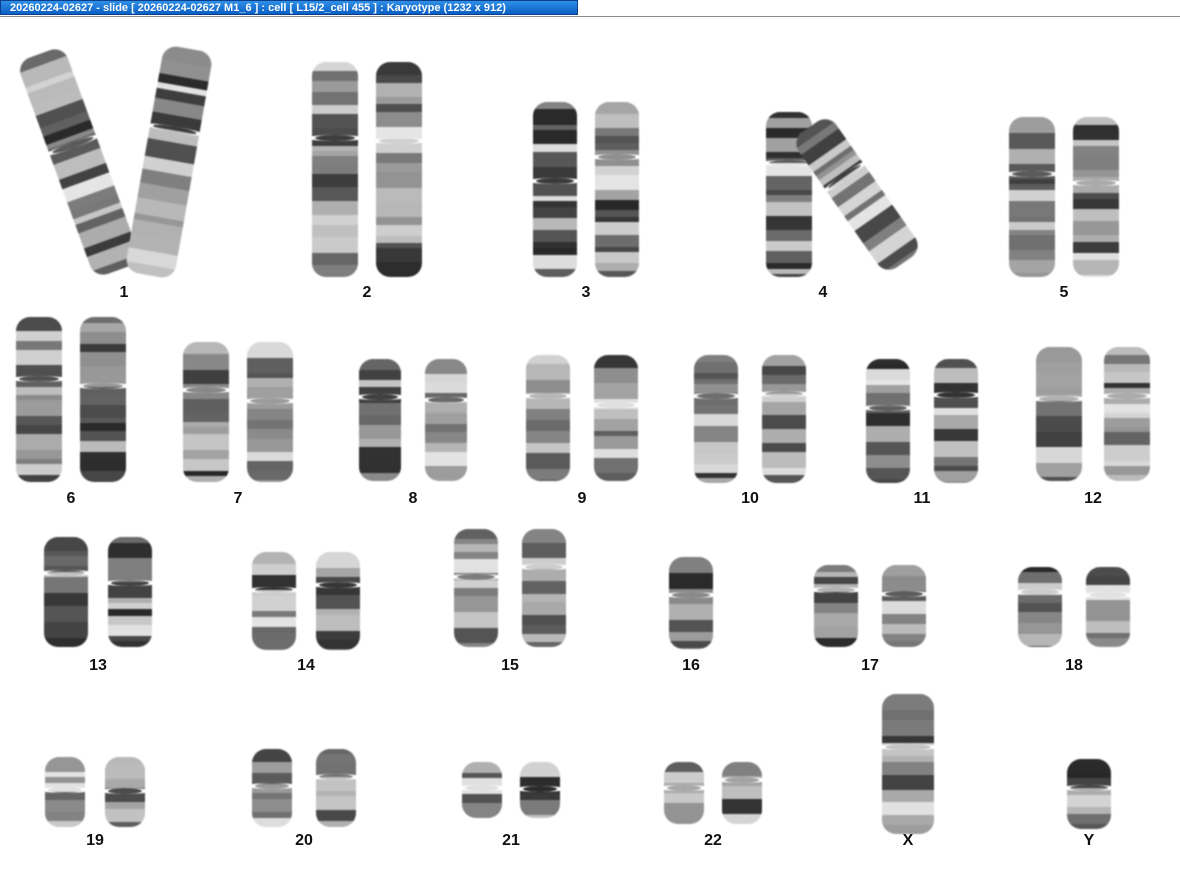 This screenshot has width=1180, height=880. What do you see at coordinates (956, 421) in the screenshot?
I see `chromosome-11-b` at bounding box center [956, 421].